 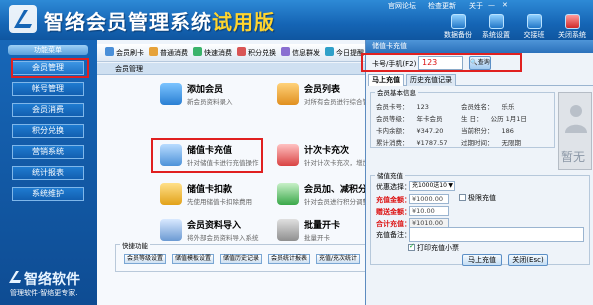 What do you see at coordinates (511, 143) in the screenshot?
I see `info-value: 无限期` at bounding box center [511, 143].